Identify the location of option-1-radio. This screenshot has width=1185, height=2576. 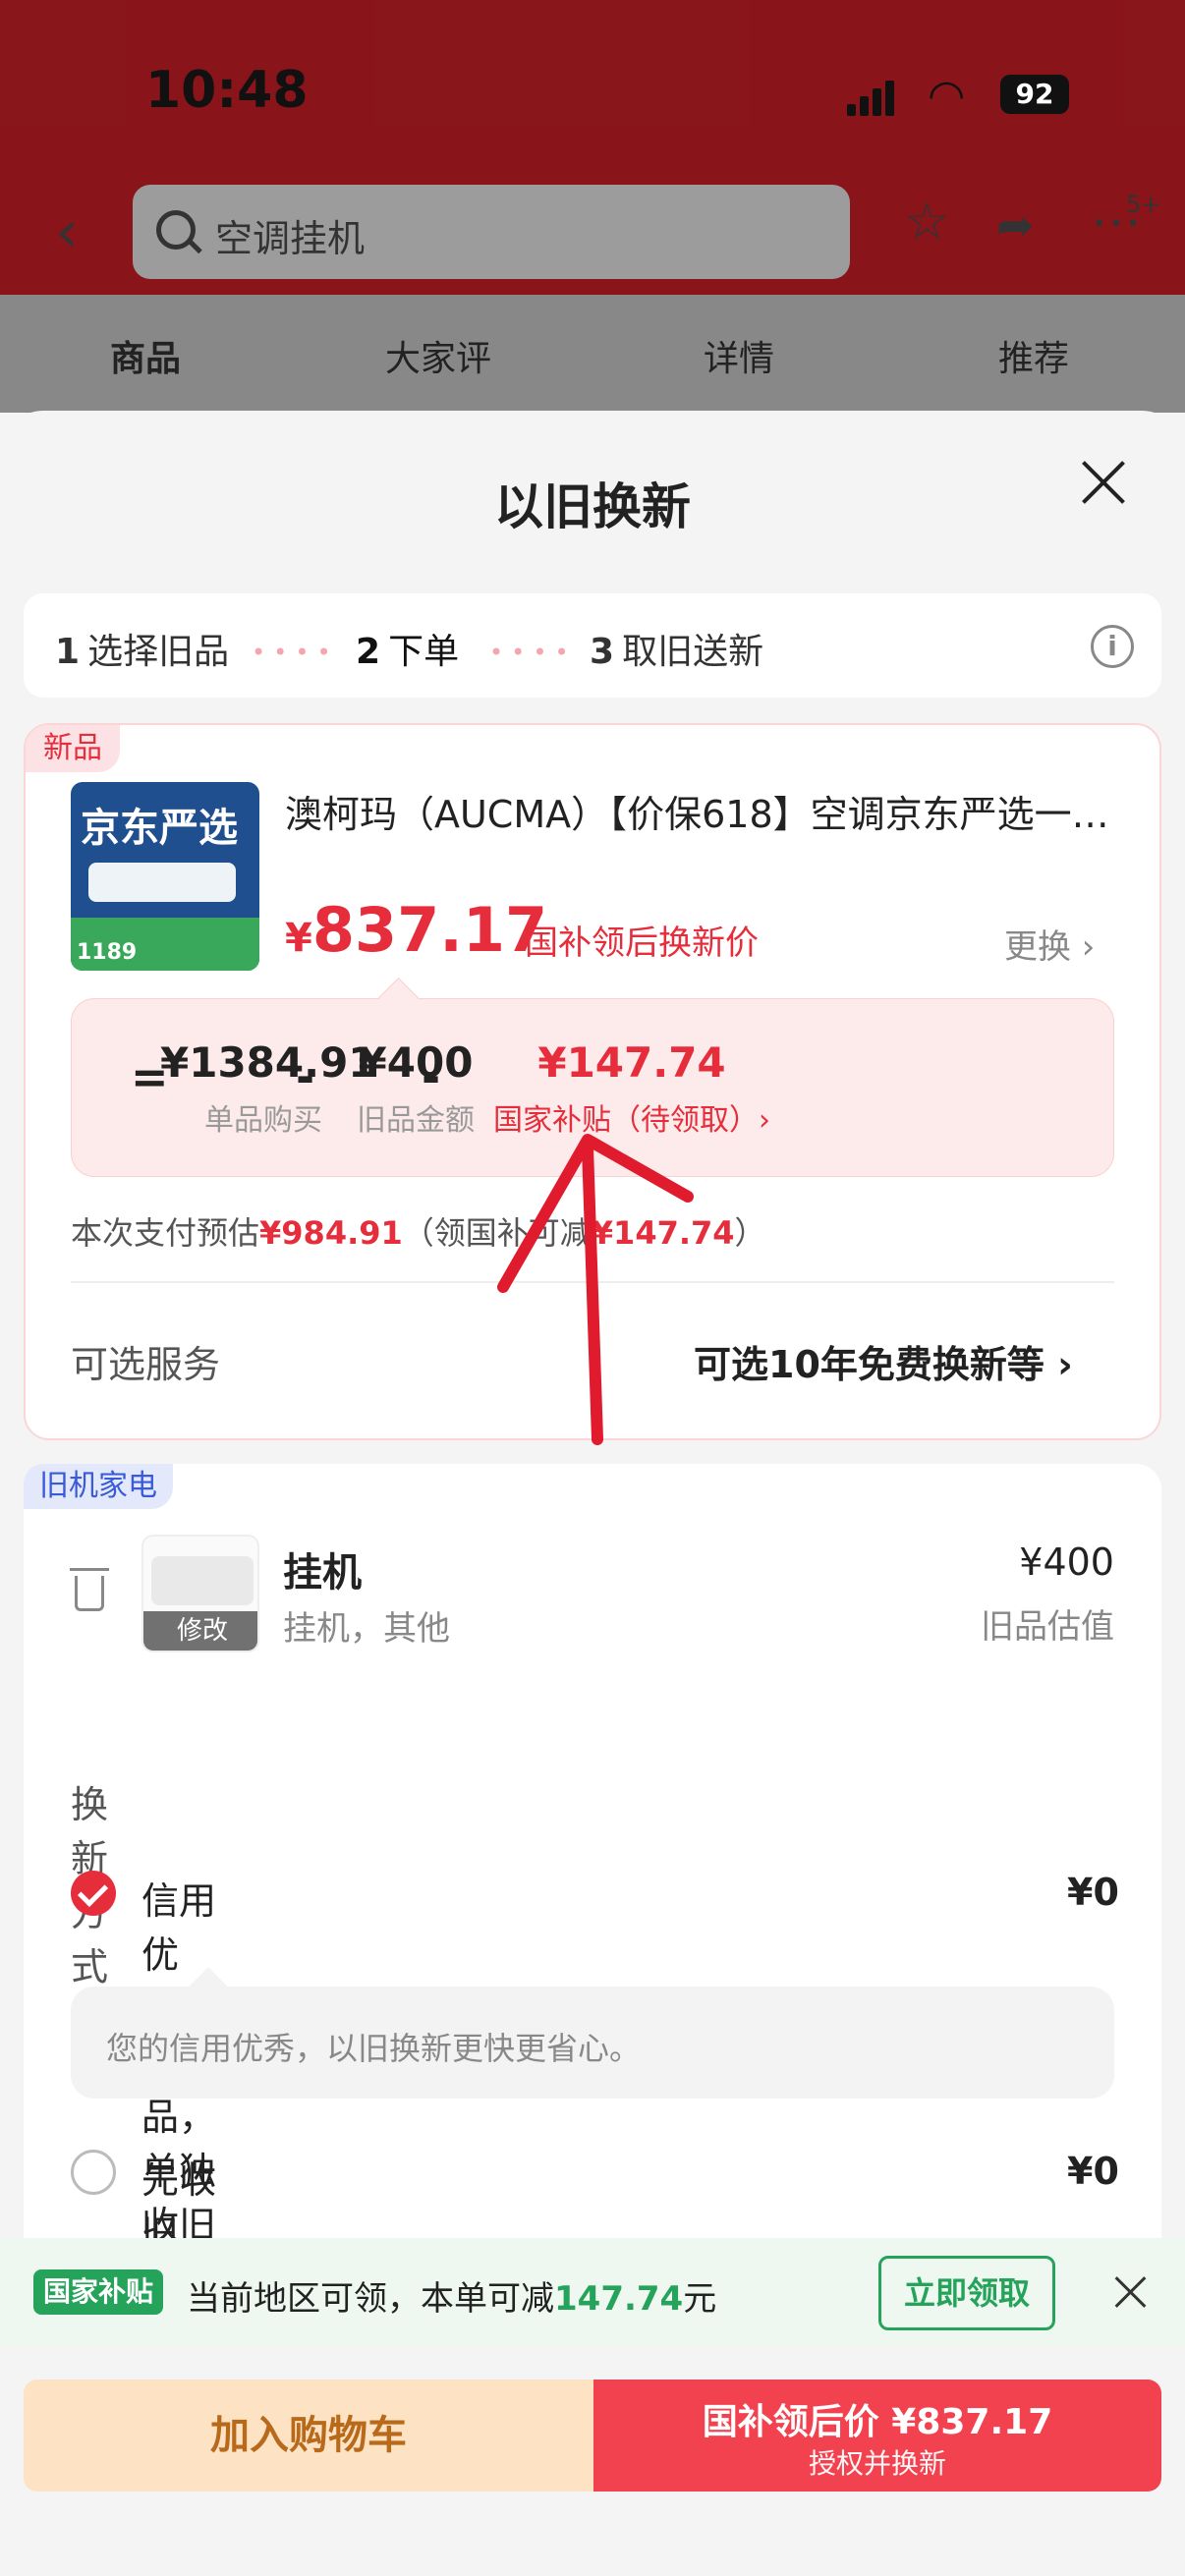
(93, 1893).